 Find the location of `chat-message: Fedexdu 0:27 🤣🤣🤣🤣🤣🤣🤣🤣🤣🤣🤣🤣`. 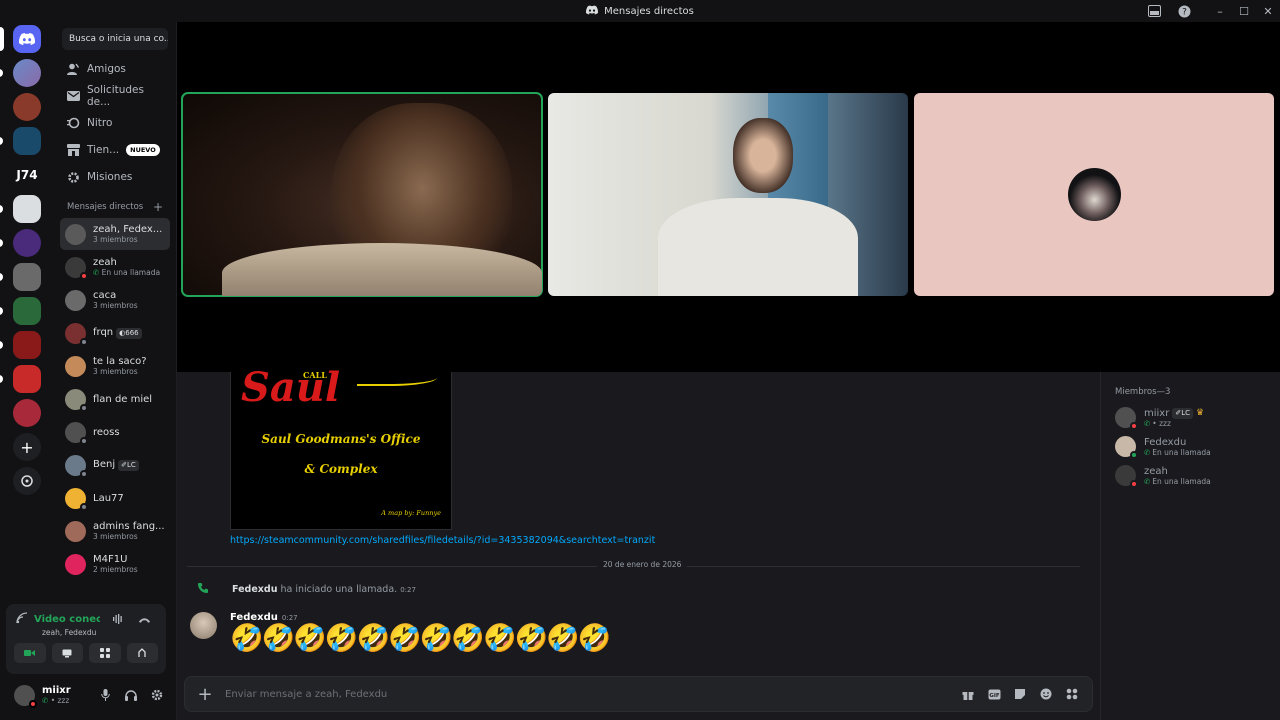

chat-message: Fedexdu 0:27 🤣🤣🤣🤣🤣🤣🤣🤣🤣🤣🤣🤣 is located at coordinates (400, 633).